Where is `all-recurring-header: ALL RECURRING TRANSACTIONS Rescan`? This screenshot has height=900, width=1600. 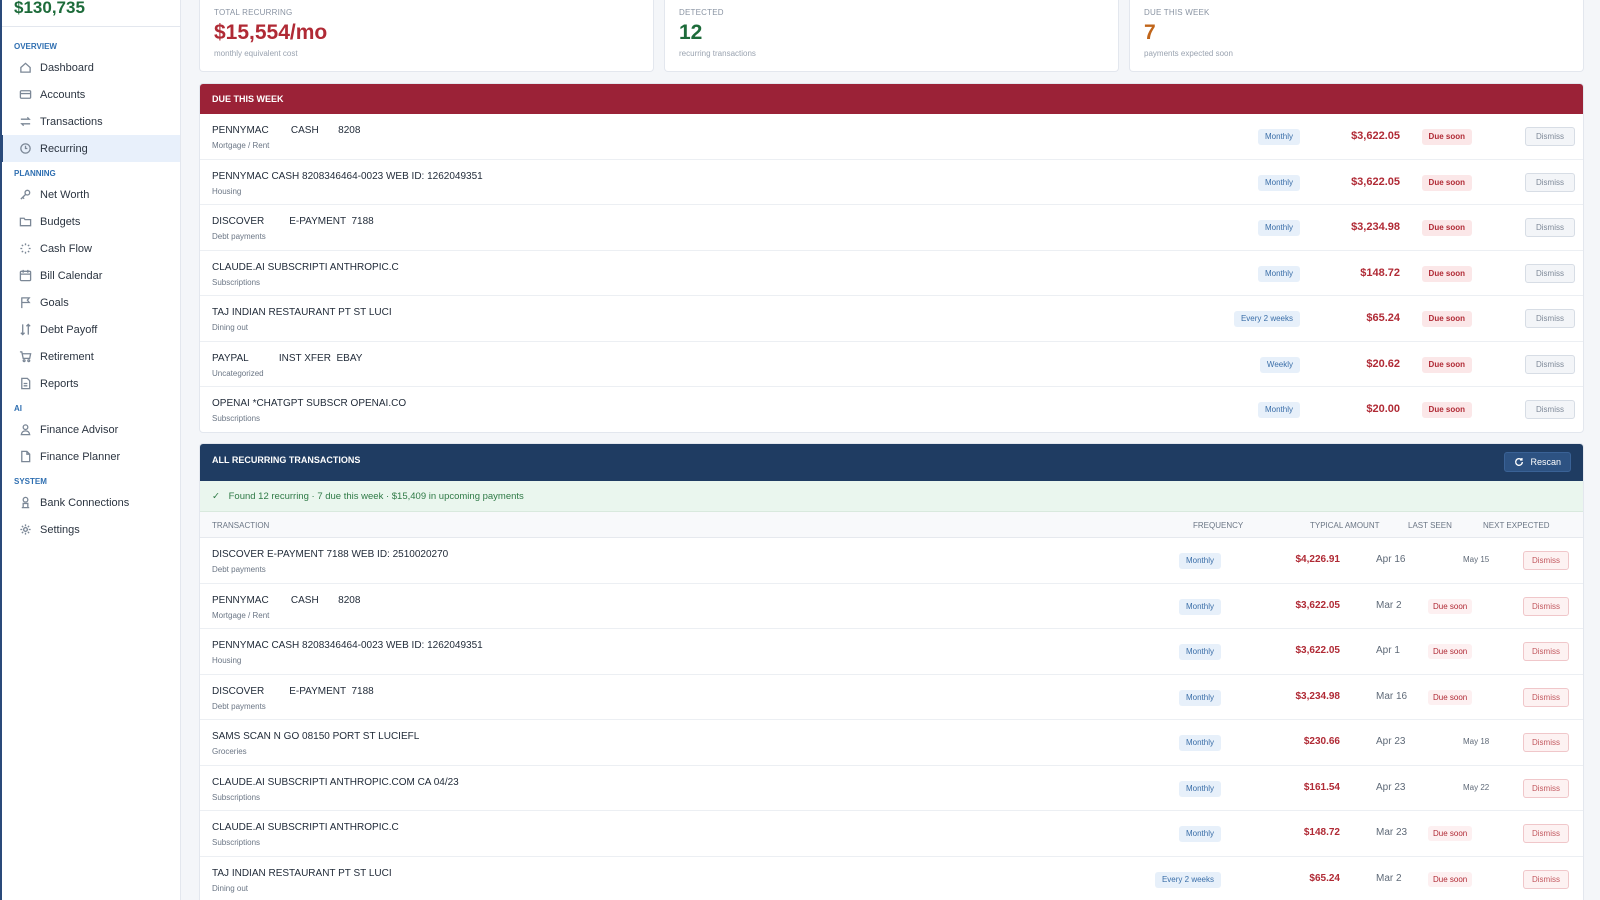 all-recurring-header: ALL RECURRING TRANSACTIONS Rescan is located at coordinates (891, 462).